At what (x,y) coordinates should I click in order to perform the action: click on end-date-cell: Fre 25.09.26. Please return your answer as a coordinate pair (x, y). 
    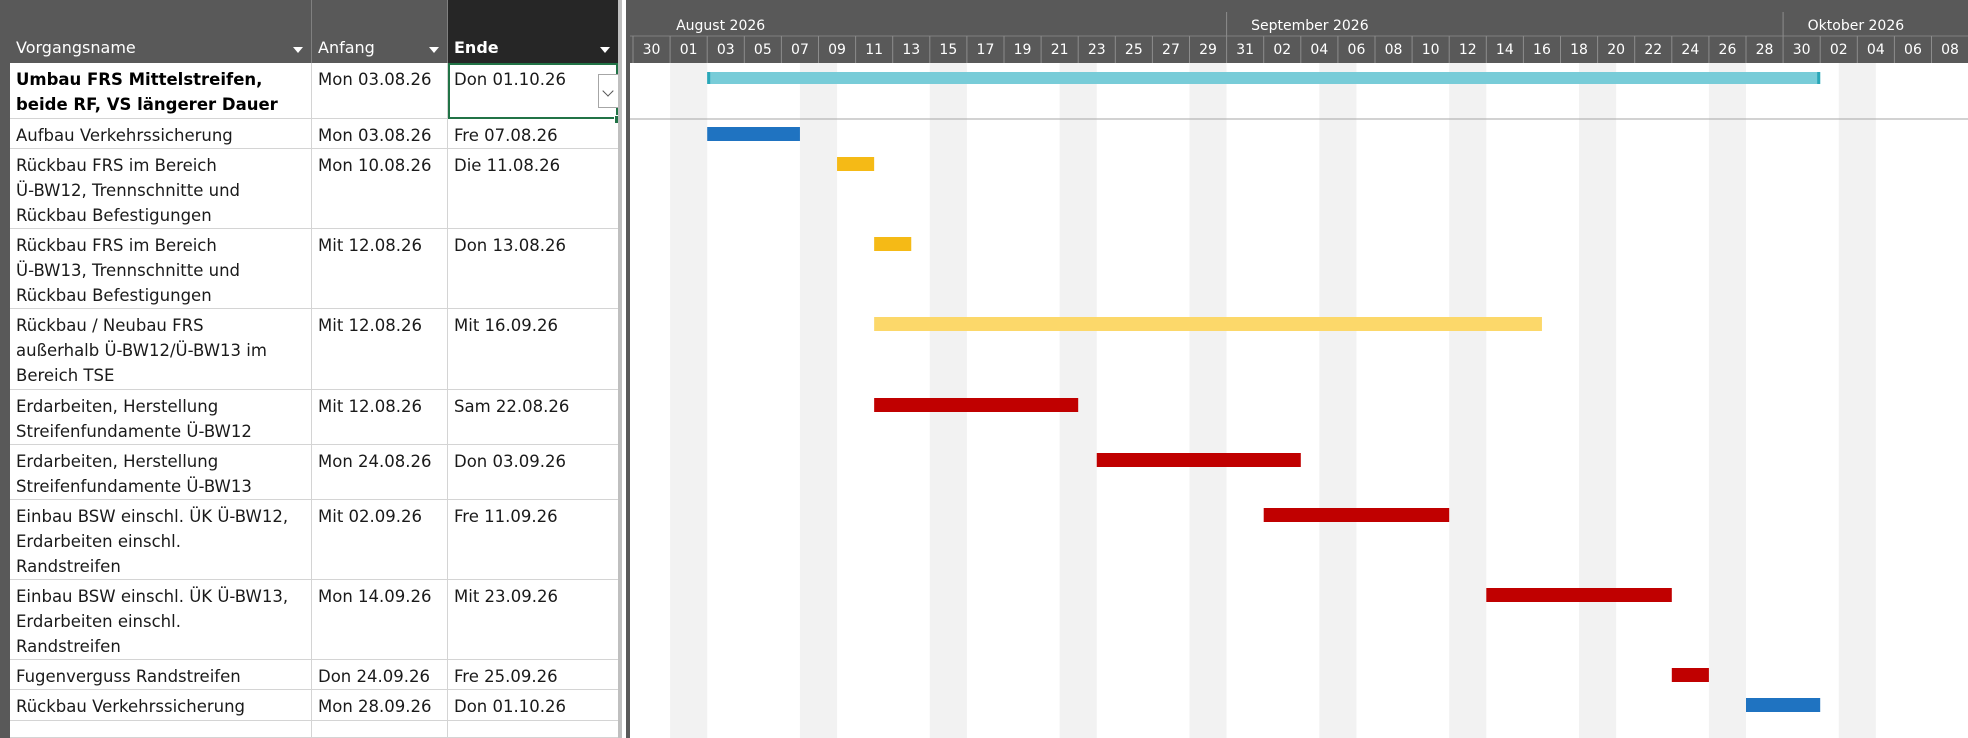
    Looking at the image, I should click on (533, 674).